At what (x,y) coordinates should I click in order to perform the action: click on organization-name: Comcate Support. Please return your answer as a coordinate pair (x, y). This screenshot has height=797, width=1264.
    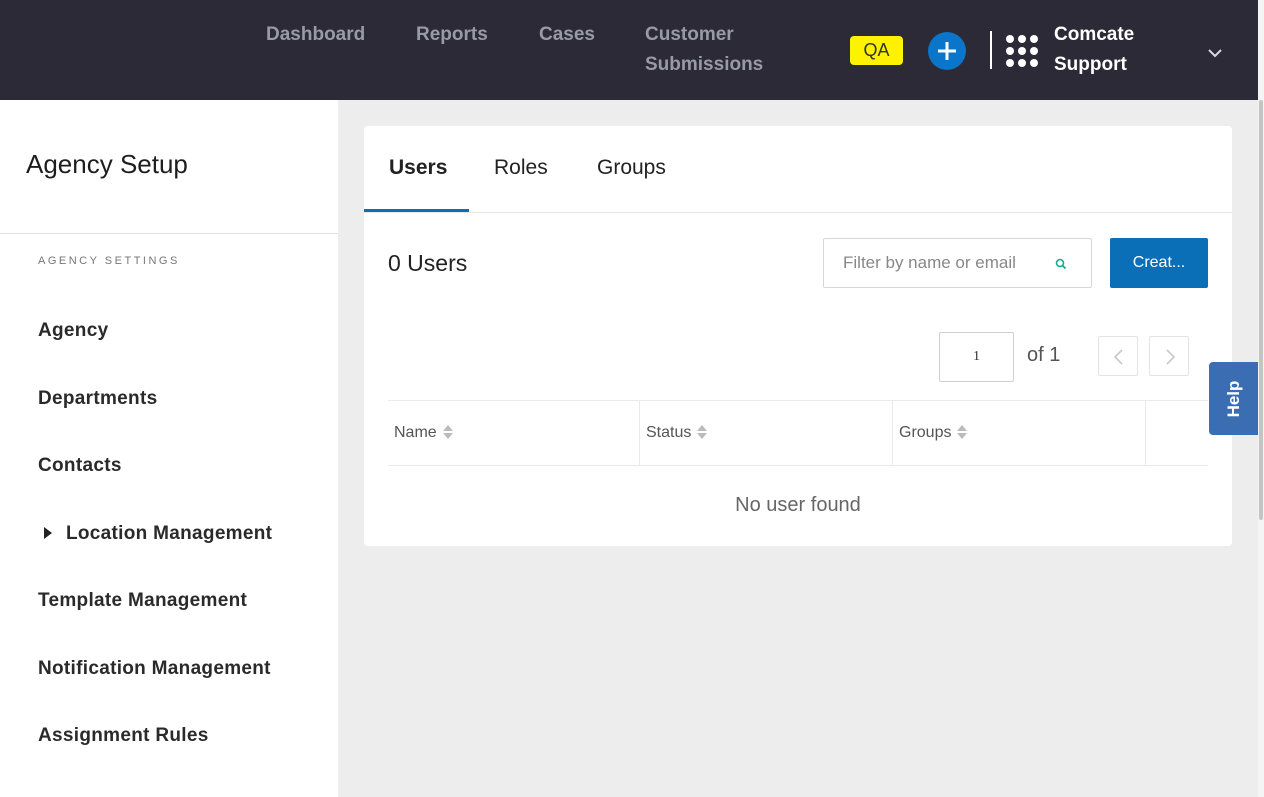
    Looking at the image, I should click on (1109, 50).